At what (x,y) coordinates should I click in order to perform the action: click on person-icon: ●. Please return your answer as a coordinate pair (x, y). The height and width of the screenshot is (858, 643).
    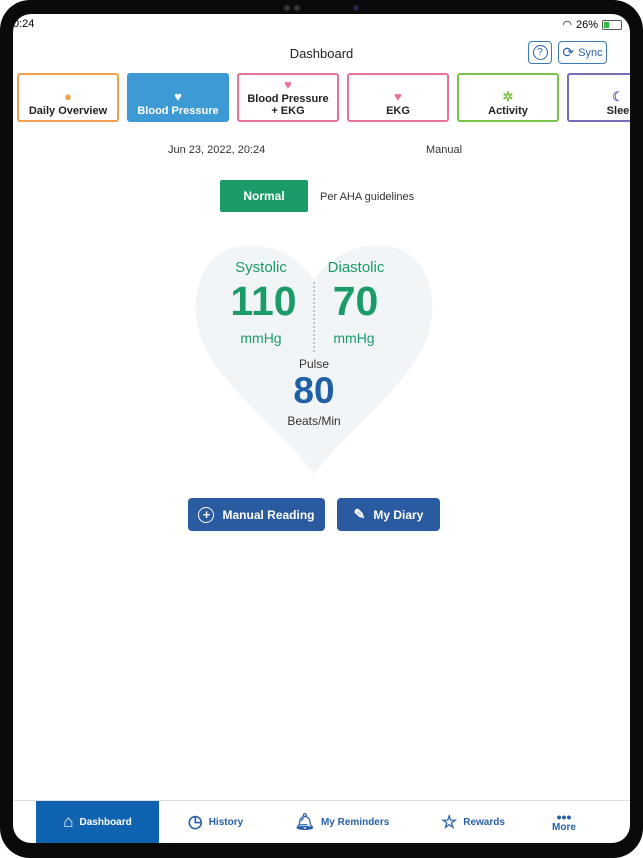
    Looking at the image, I should click on (68, 96).